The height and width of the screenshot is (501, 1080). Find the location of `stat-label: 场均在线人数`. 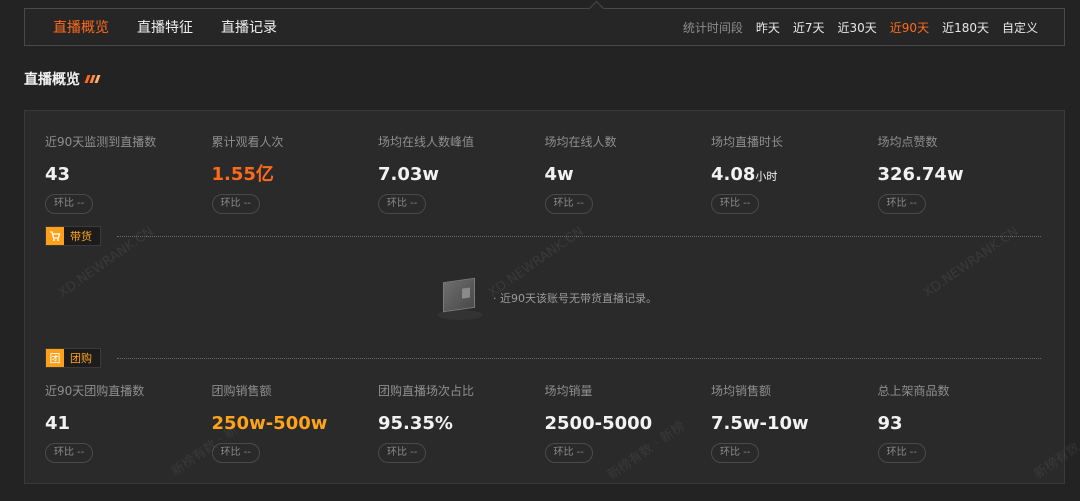

stat-label: 场均在线人数 is located at coordinates (580, 142).